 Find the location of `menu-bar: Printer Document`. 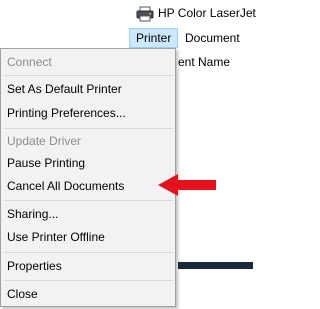

menu-bar: Printer Document is located at coordinates (126, 38).